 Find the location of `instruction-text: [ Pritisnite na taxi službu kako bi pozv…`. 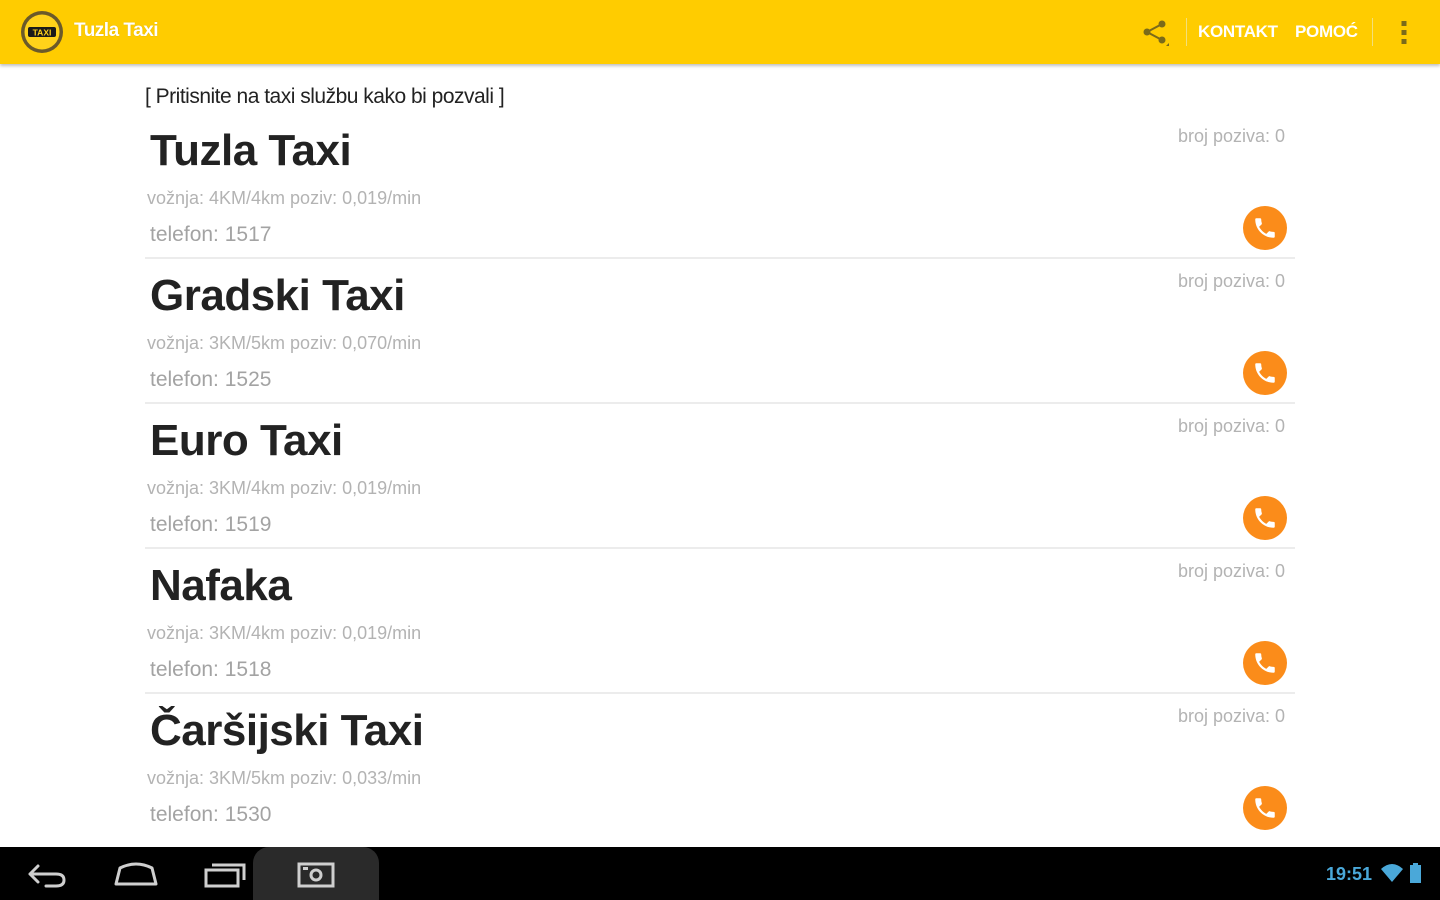

instruction-text: [ Pritisnite na taxi službu kako bi pozv… is located at coordinates (325, 96).